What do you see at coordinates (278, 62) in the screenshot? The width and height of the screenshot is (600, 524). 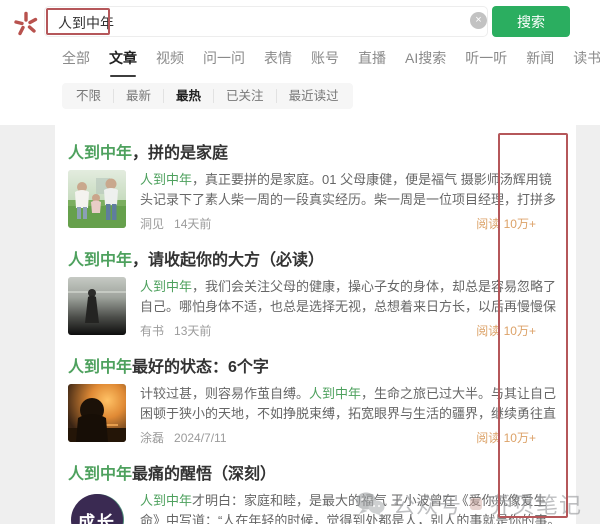 I see `tab-stickers: 表情` at bounding box center [278, 62].